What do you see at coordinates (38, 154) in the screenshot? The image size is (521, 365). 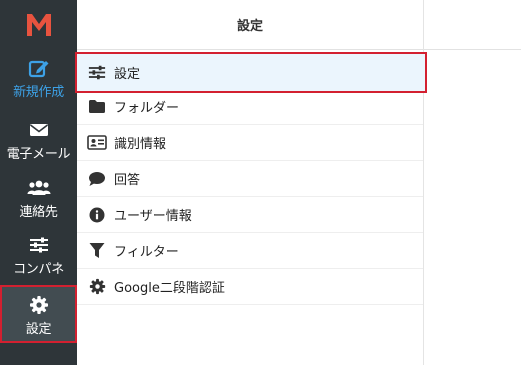 I see `rail-email-label: 電子メール` at bounding box center [38, 154].